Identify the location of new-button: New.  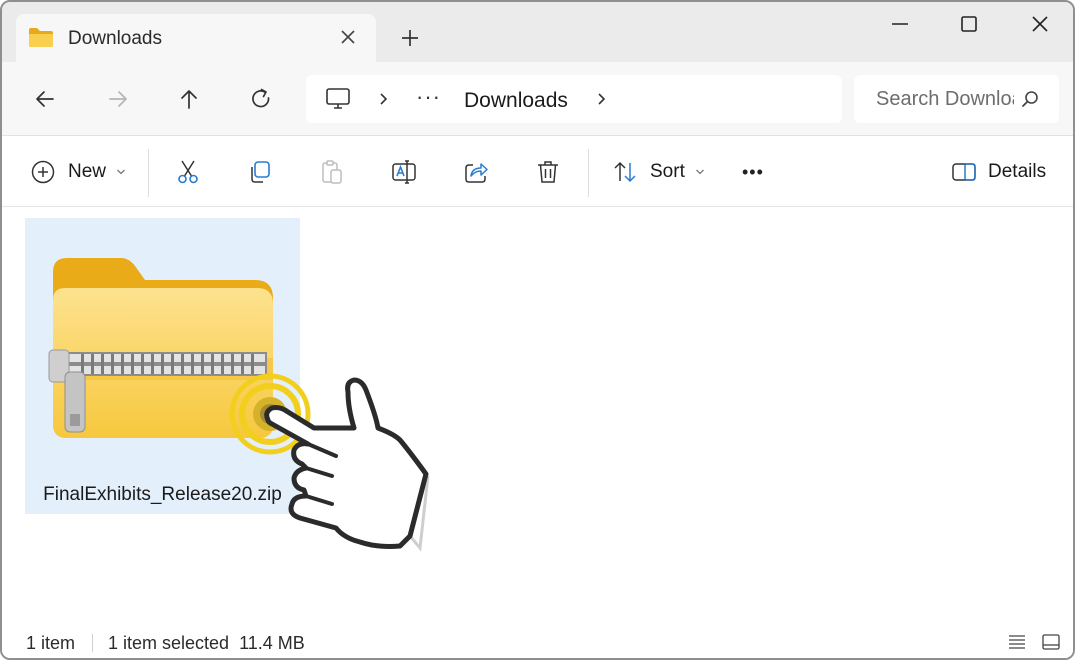
(78, 172).